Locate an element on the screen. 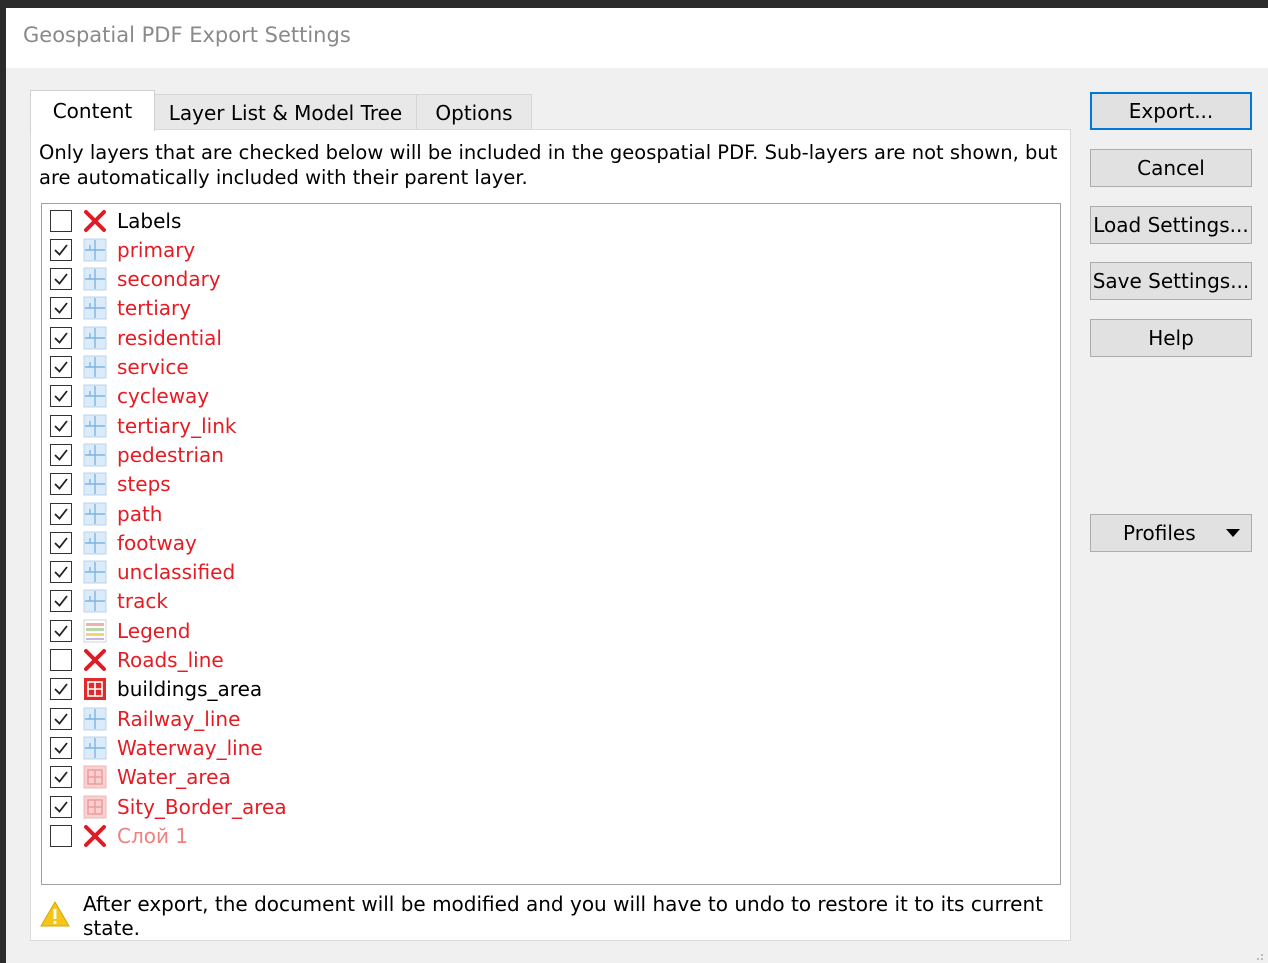 This screenshot has height=963, width=1268. profiles-dropdown: Profiles is located at coordinates (1171, 533).